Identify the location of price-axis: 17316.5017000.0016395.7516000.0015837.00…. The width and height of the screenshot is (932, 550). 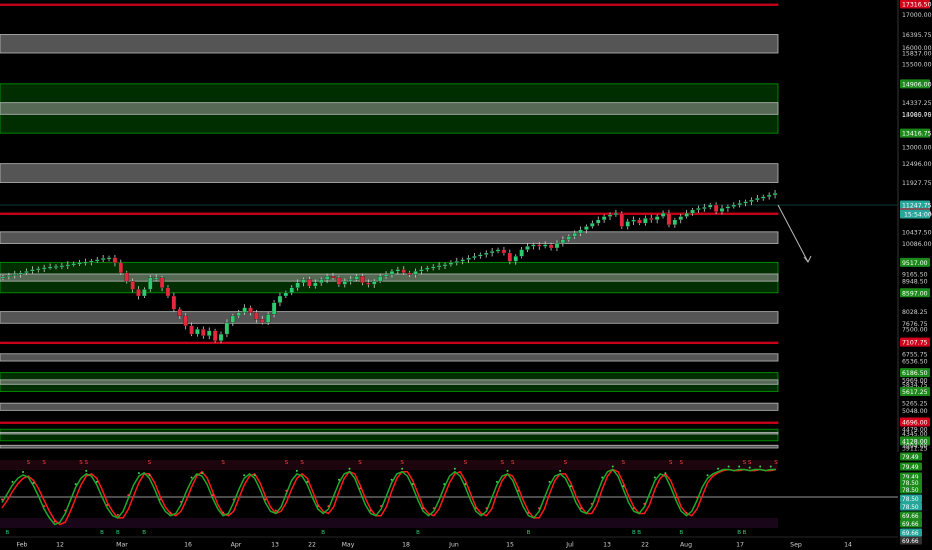
(914, 226).